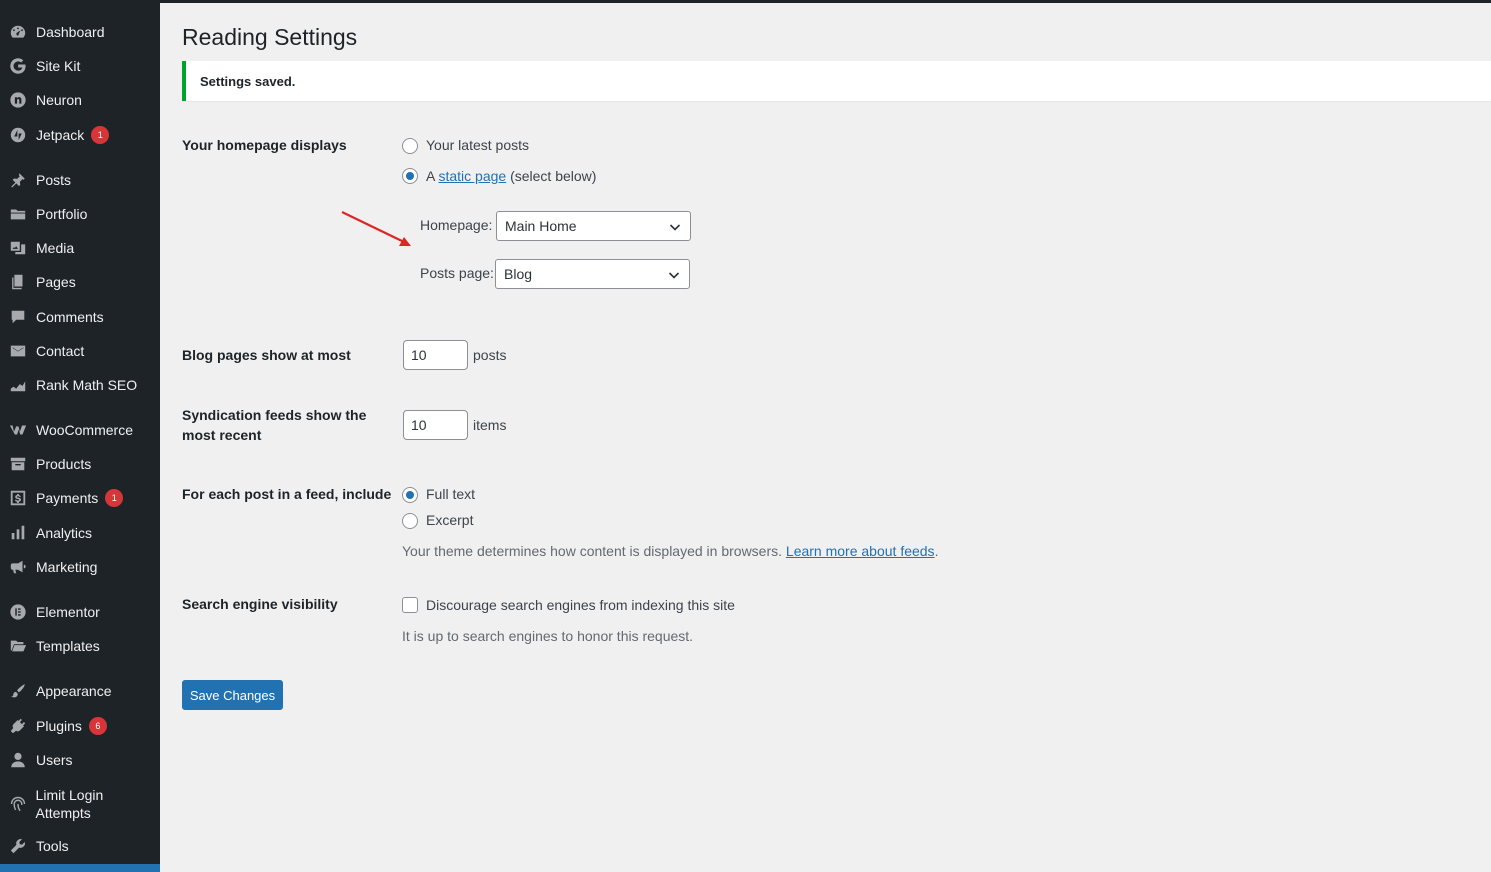 The height and width of the screenshot is (872, 1491). What do you see at coordinates (18, 760) in the screenshot?
I see `user-icon` at bounding box center [18, 760].